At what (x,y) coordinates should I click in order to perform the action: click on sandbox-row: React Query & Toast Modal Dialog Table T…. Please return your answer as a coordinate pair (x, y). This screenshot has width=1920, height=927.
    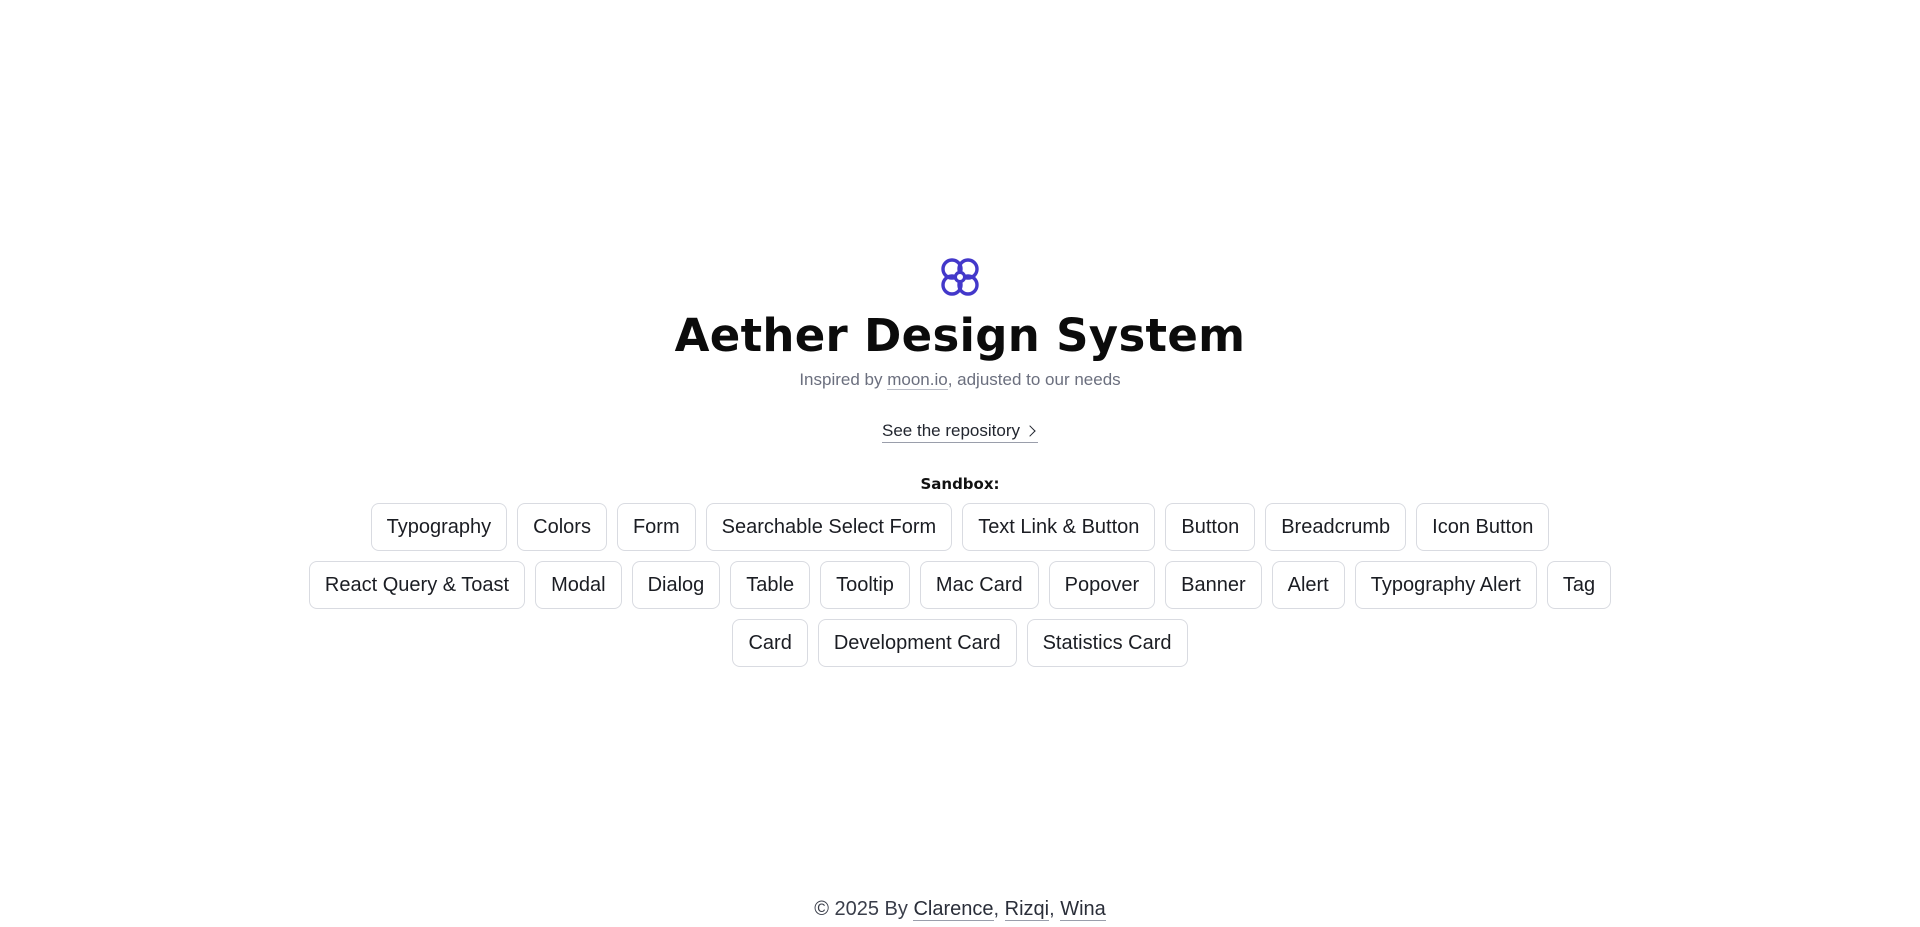
    Looking at the image, I should click on (960, 585).